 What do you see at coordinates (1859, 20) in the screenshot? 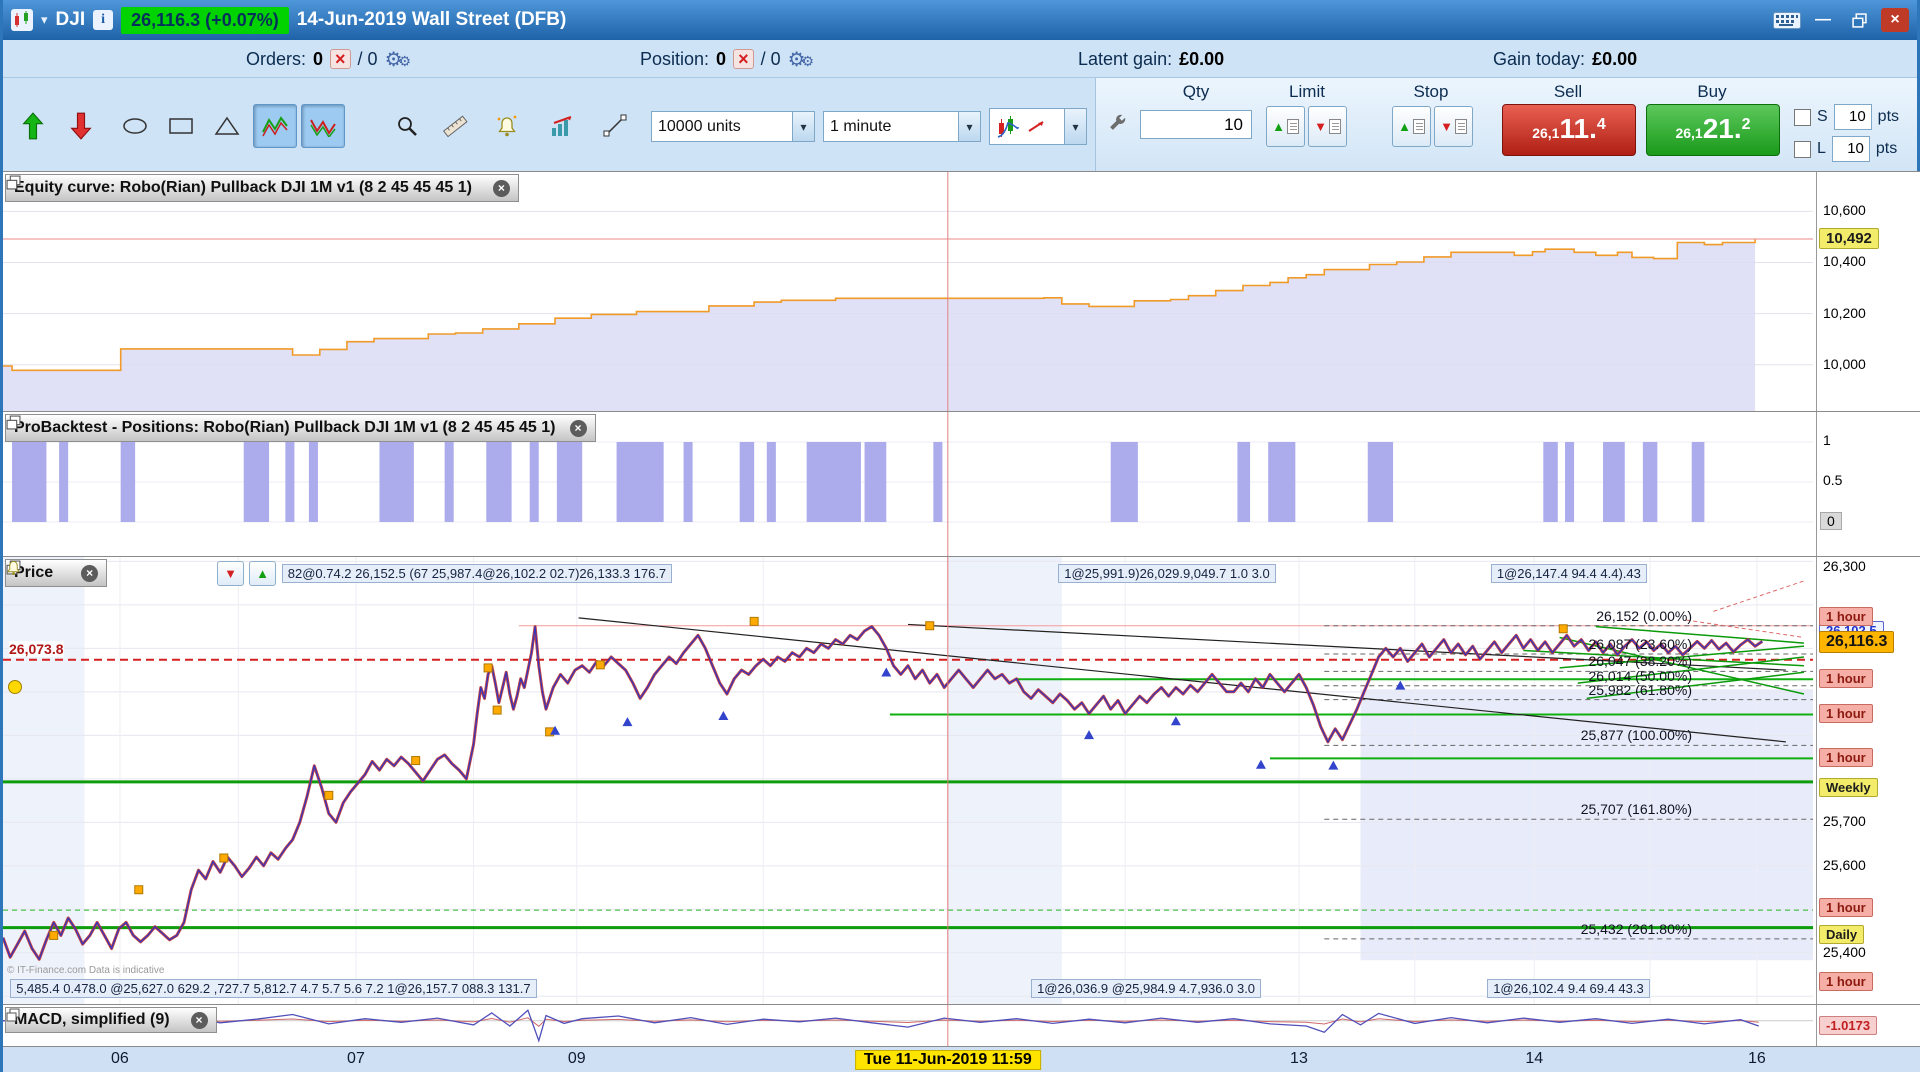
I see `restore-button` at bounding box center [1859, 20].